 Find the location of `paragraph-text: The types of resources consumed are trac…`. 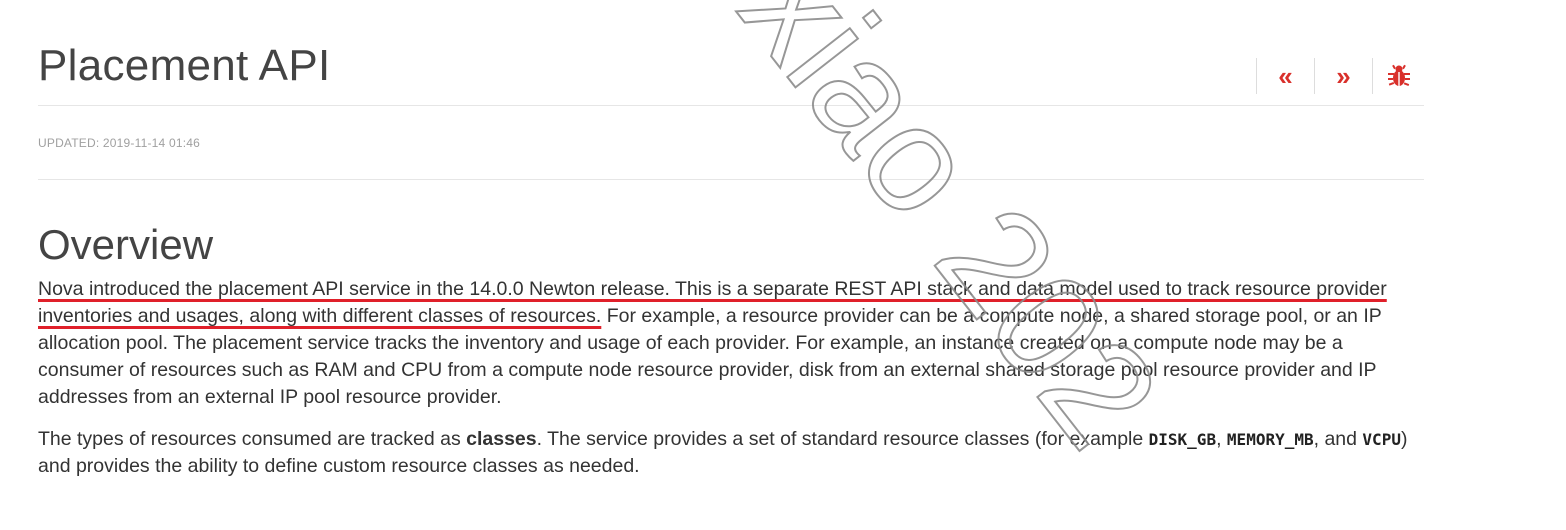

paragraph-text: The types of resources consumed are trac… is located at coordinates (252, 439).